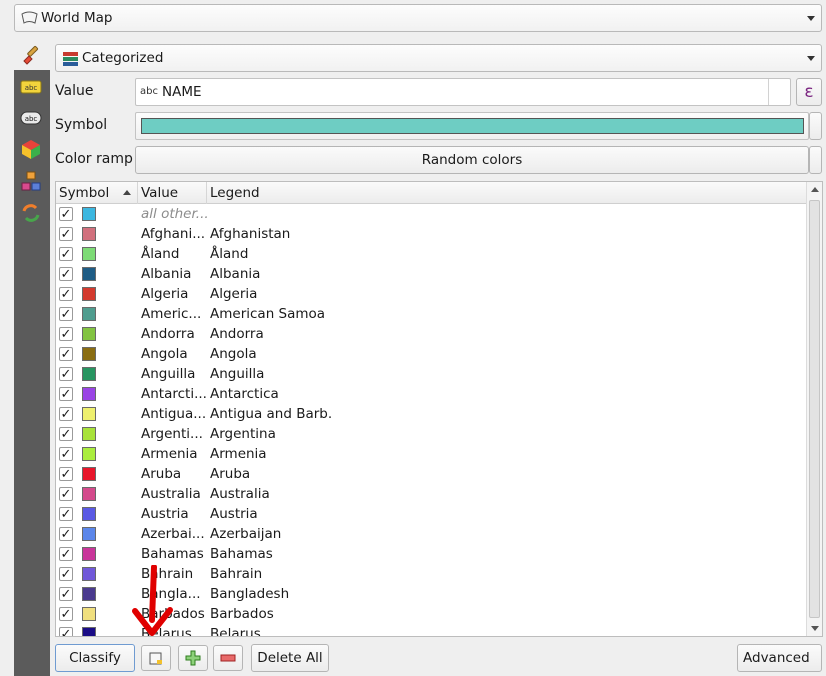 The image size is (826, 676). Describe the element at coordinates (431, 454) in the screenshot. I see `table-row: ✓ Armenia Armenia` at that location.